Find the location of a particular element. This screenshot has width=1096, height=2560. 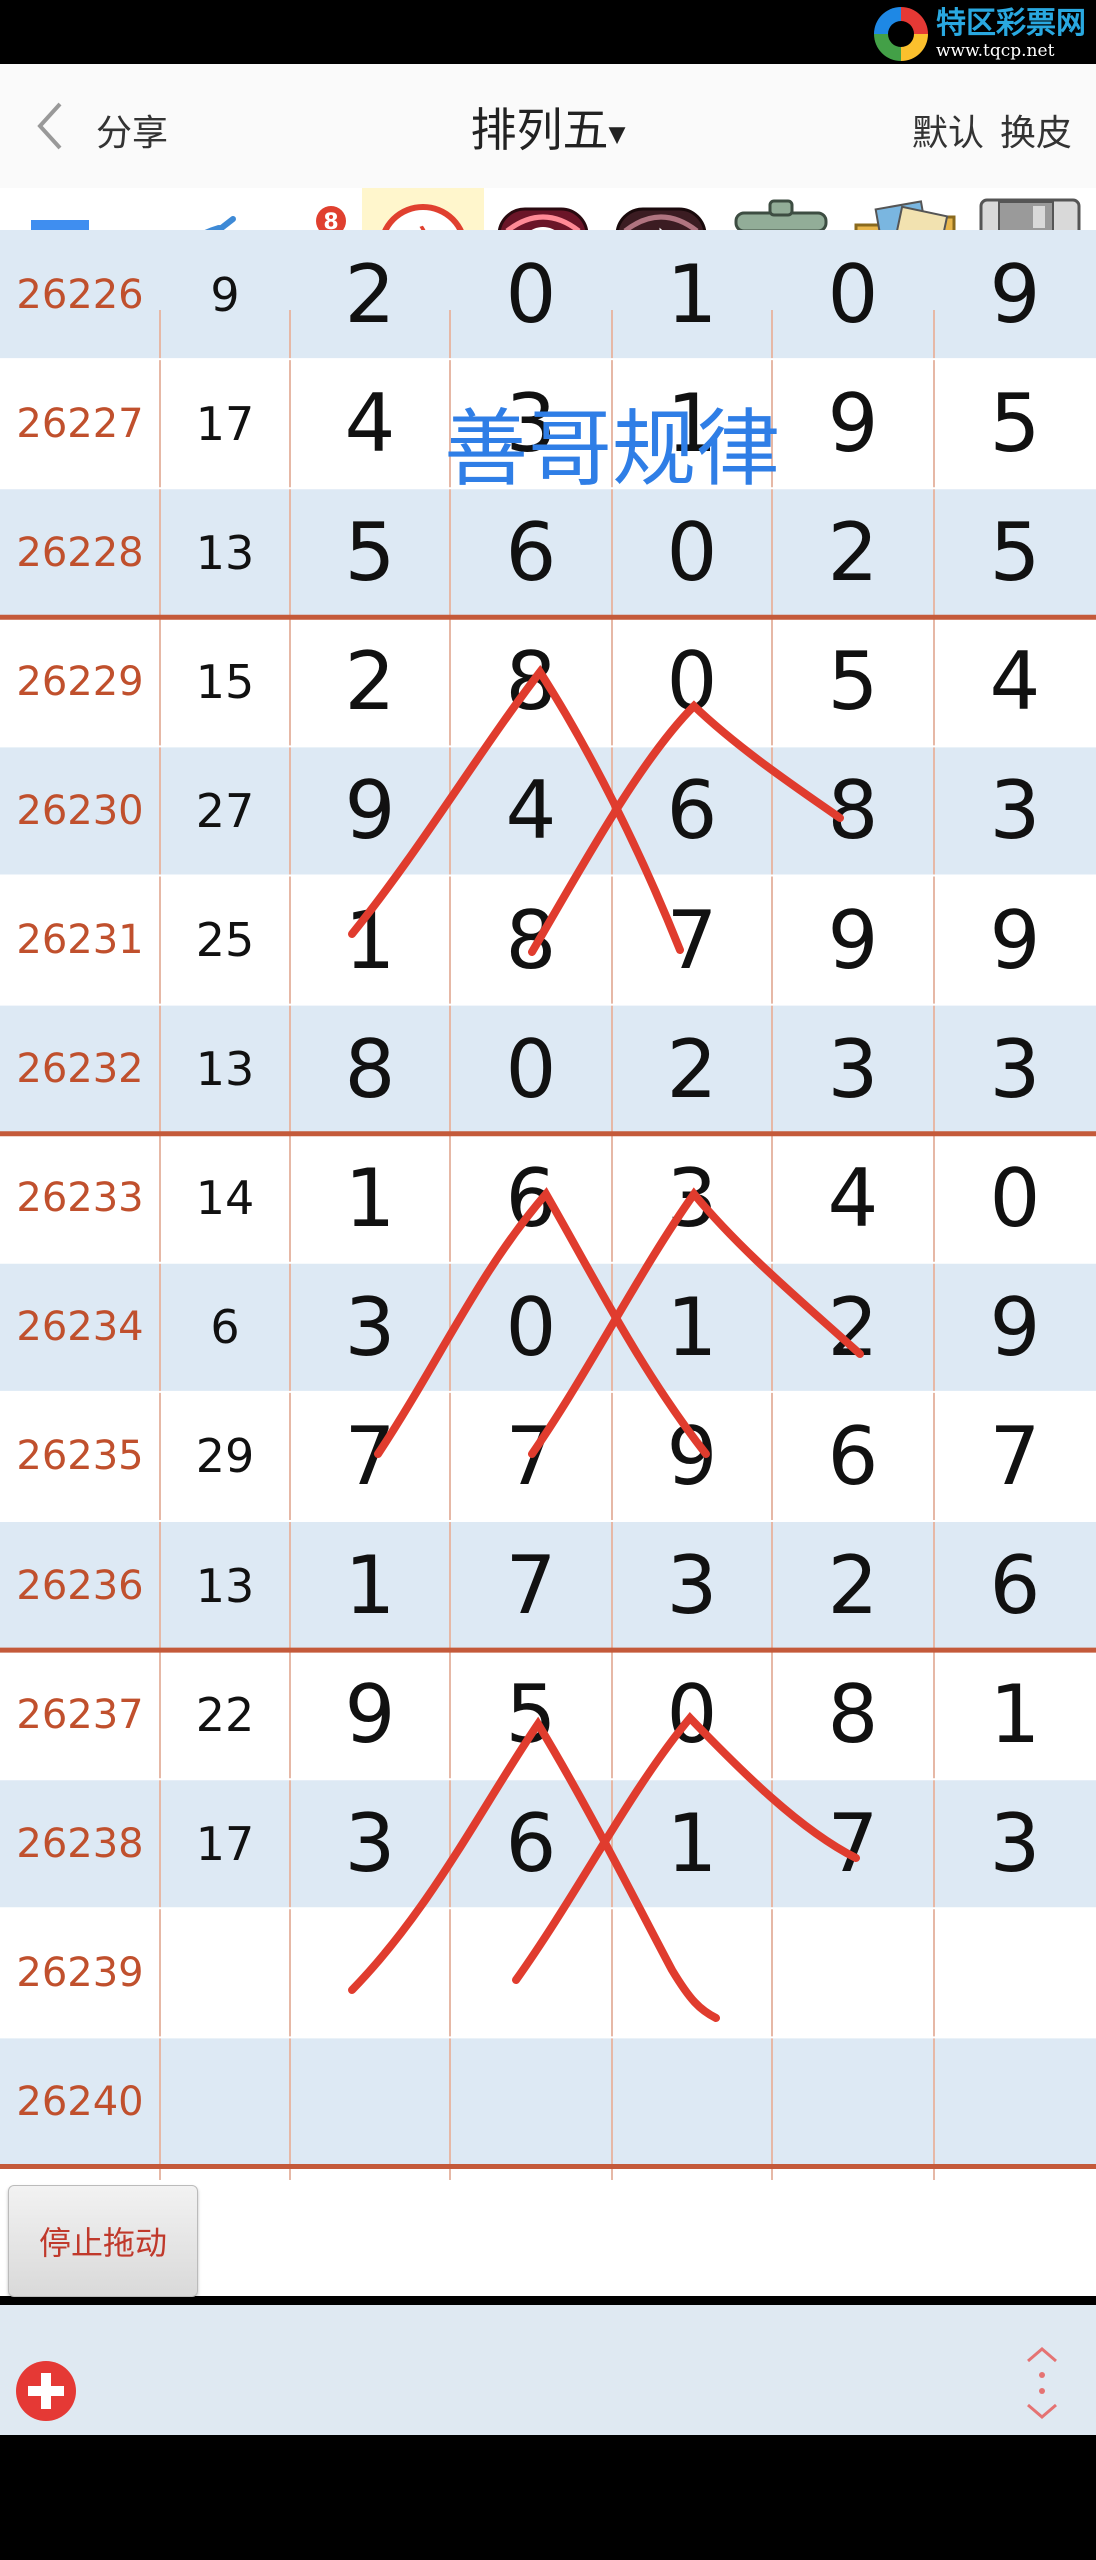

chart-row: 26237 22 9 5 0 8 1 is located at coordinates (548, 1715).